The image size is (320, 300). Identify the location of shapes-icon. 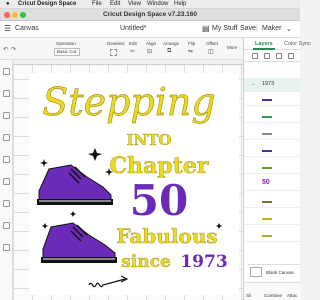
(6, 181).